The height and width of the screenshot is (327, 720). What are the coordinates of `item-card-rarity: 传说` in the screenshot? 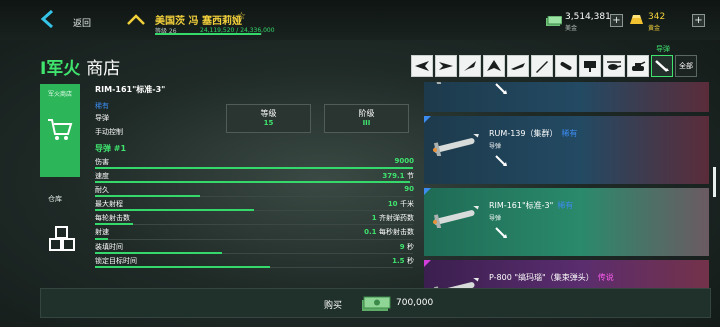 It's located at (605, 277).